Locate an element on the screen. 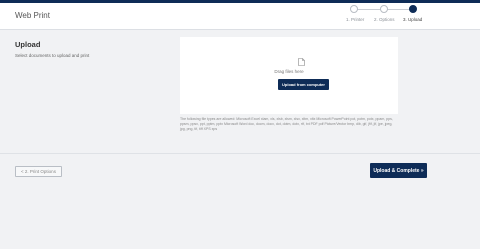  section-title: Upload is located at coordinates (28, 44).